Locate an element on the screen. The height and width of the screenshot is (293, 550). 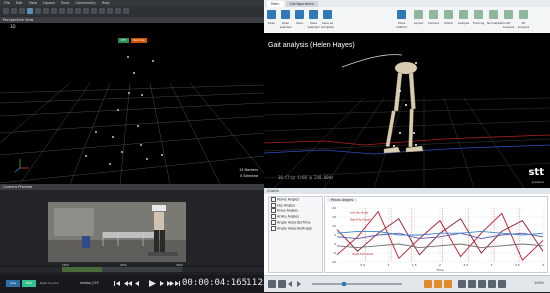
playback-controls is located at coordinates (146, 283).